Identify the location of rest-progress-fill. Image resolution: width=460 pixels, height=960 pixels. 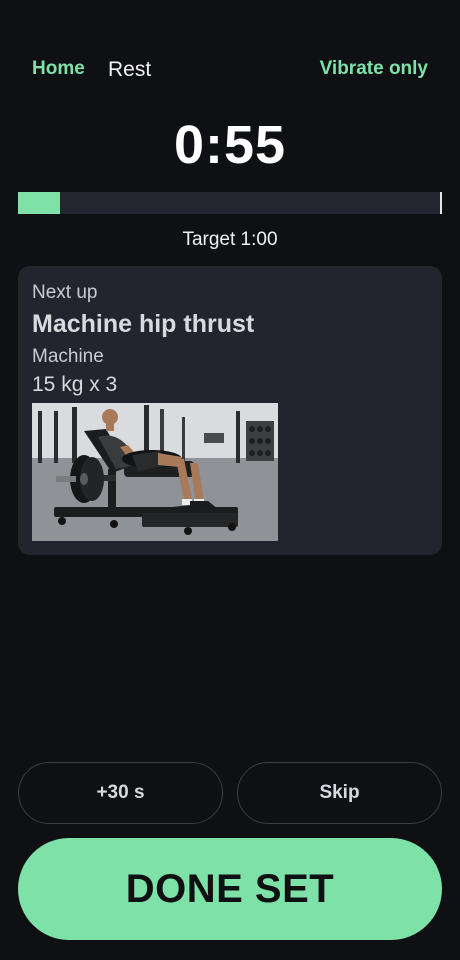
(39, 203).